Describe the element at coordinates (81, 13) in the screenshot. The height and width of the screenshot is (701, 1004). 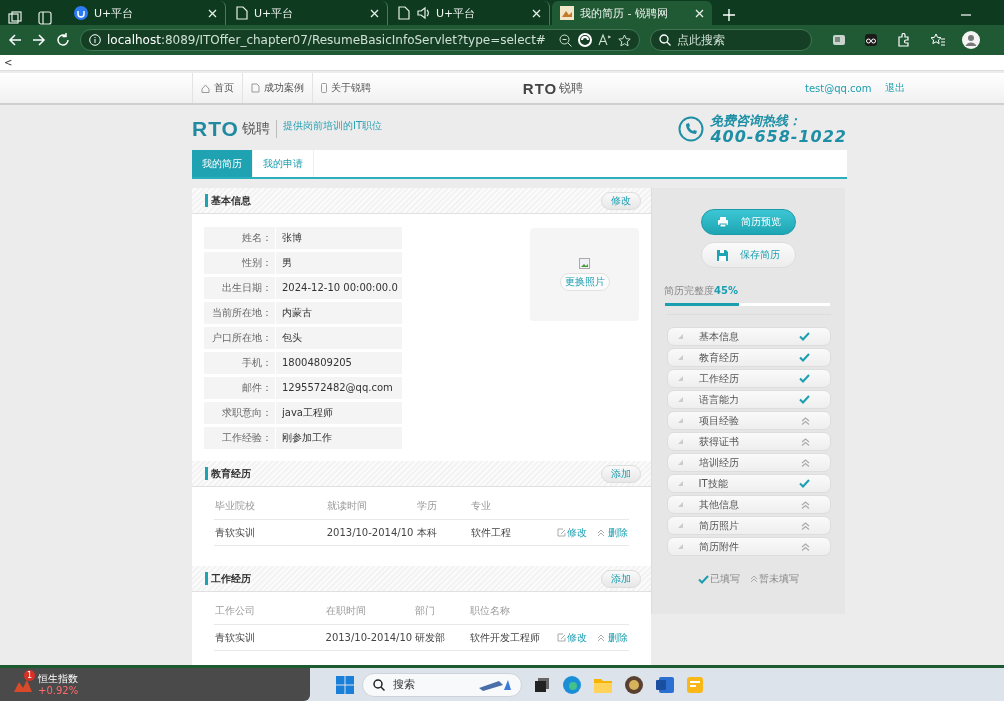
I see `app-icon` at that location.